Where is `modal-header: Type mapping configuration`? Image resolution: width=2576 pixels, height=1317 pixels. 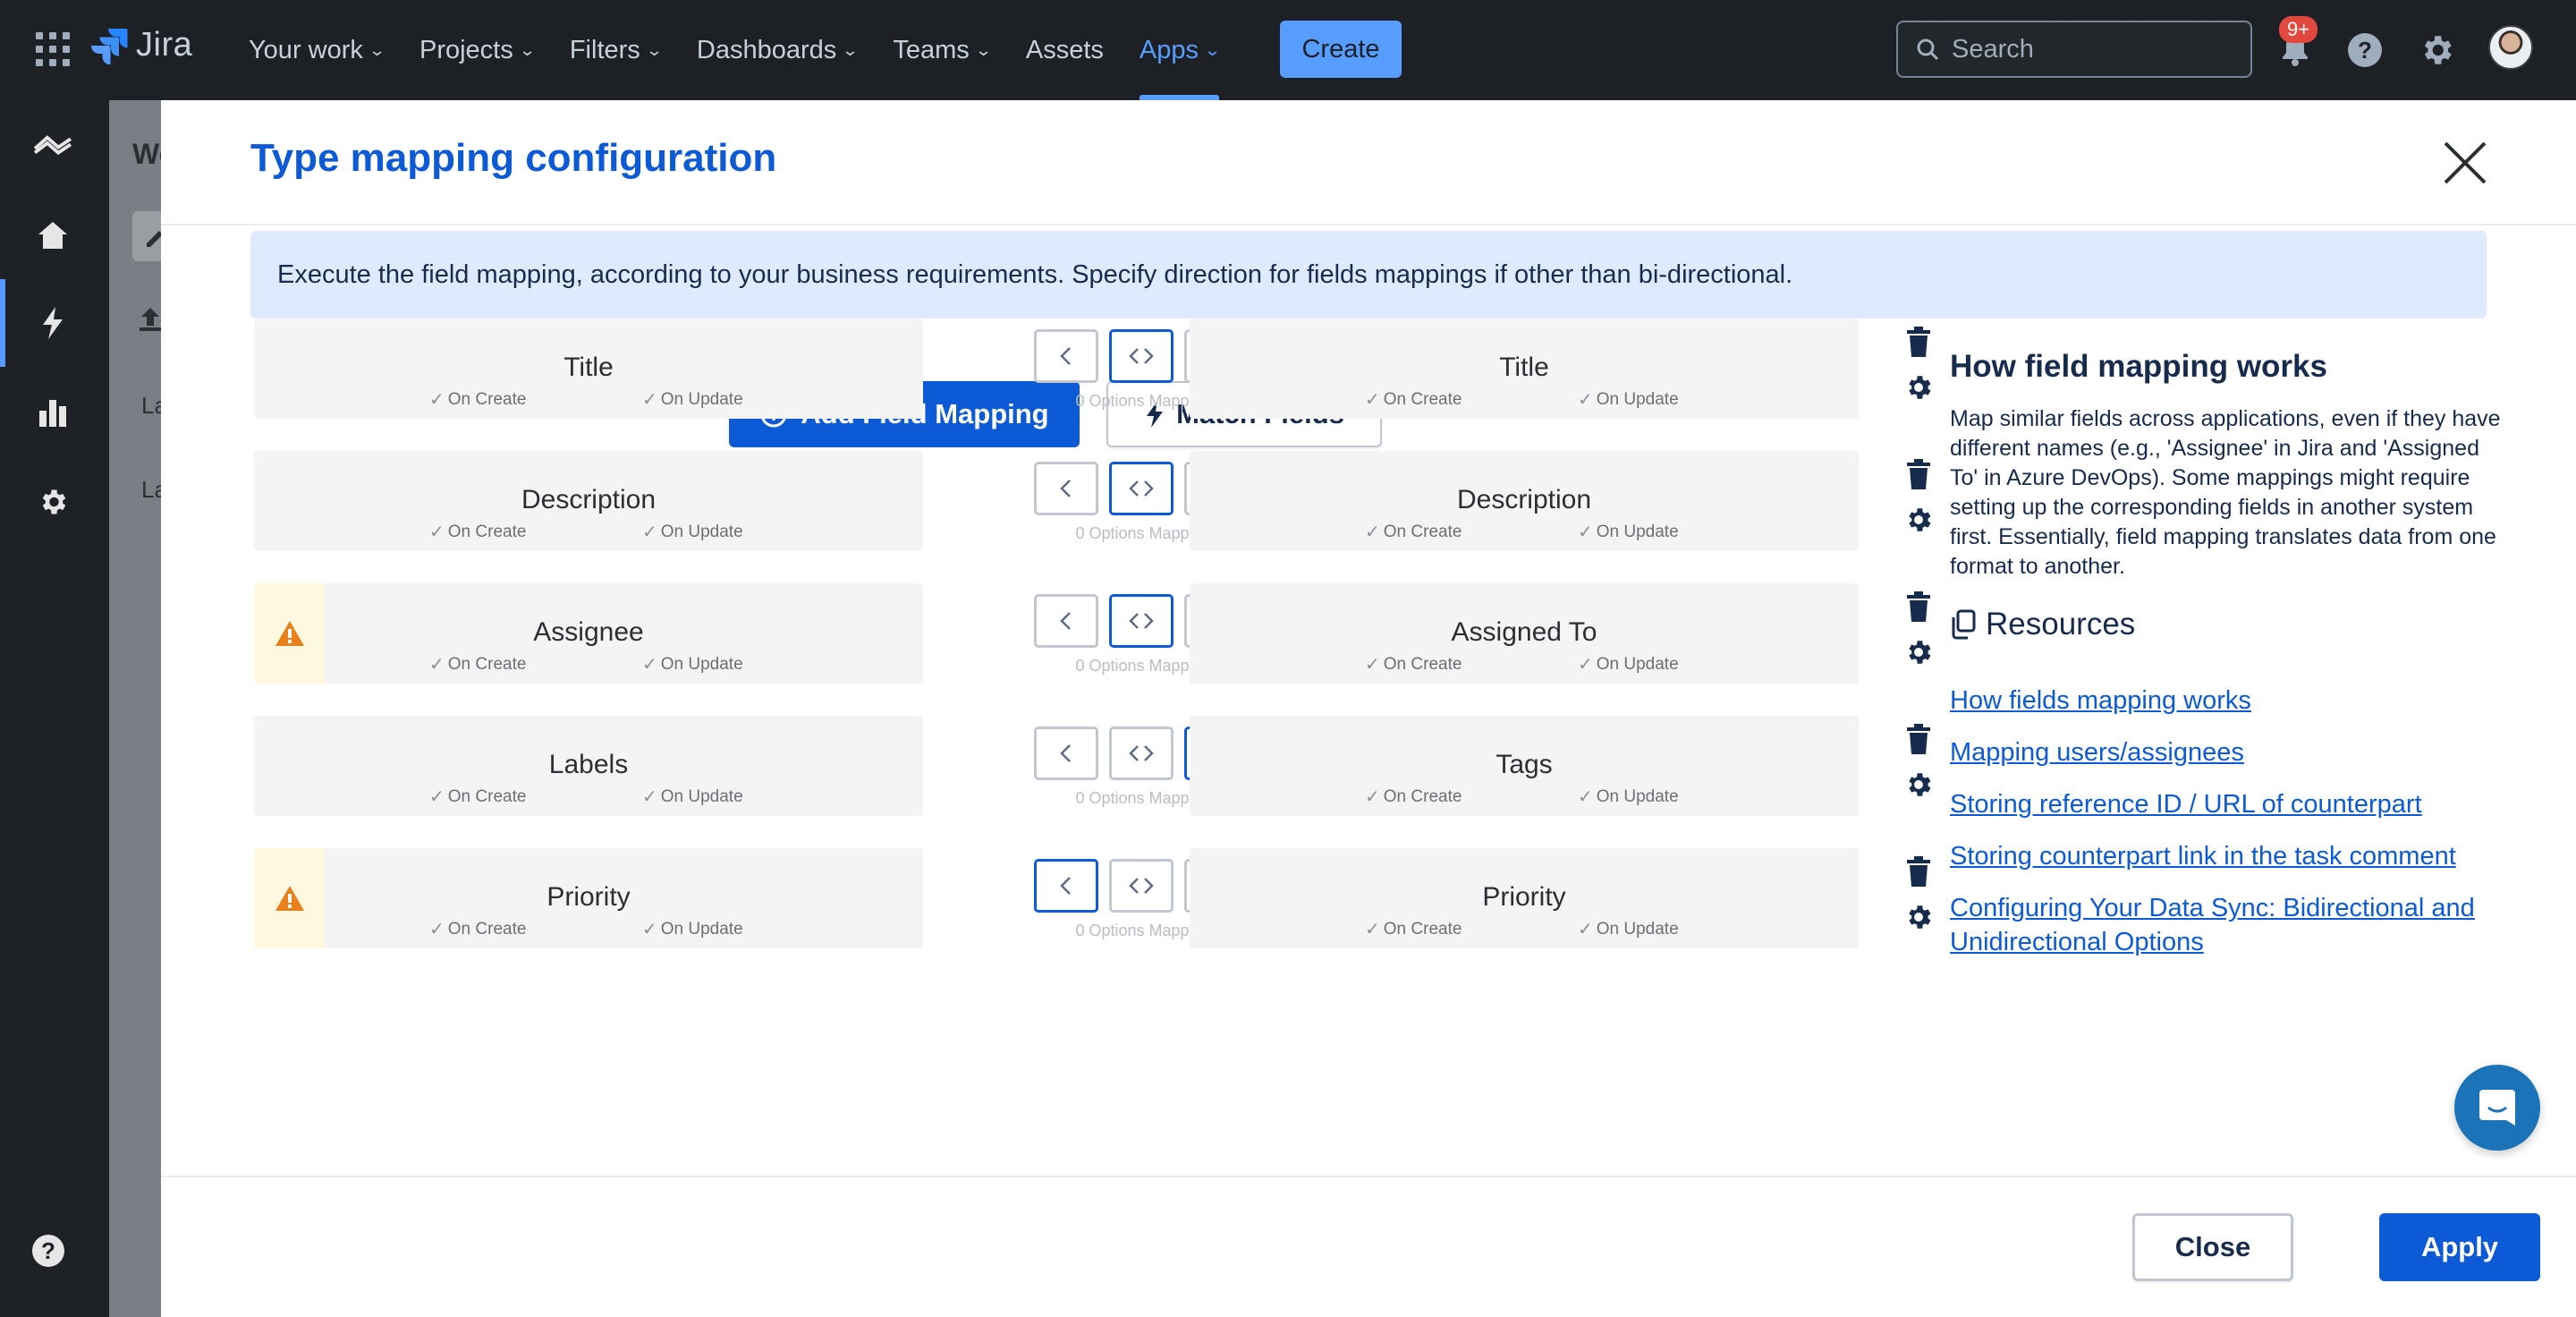
modal-header: Type mapping configuration is located at coordinates (1368, 163).